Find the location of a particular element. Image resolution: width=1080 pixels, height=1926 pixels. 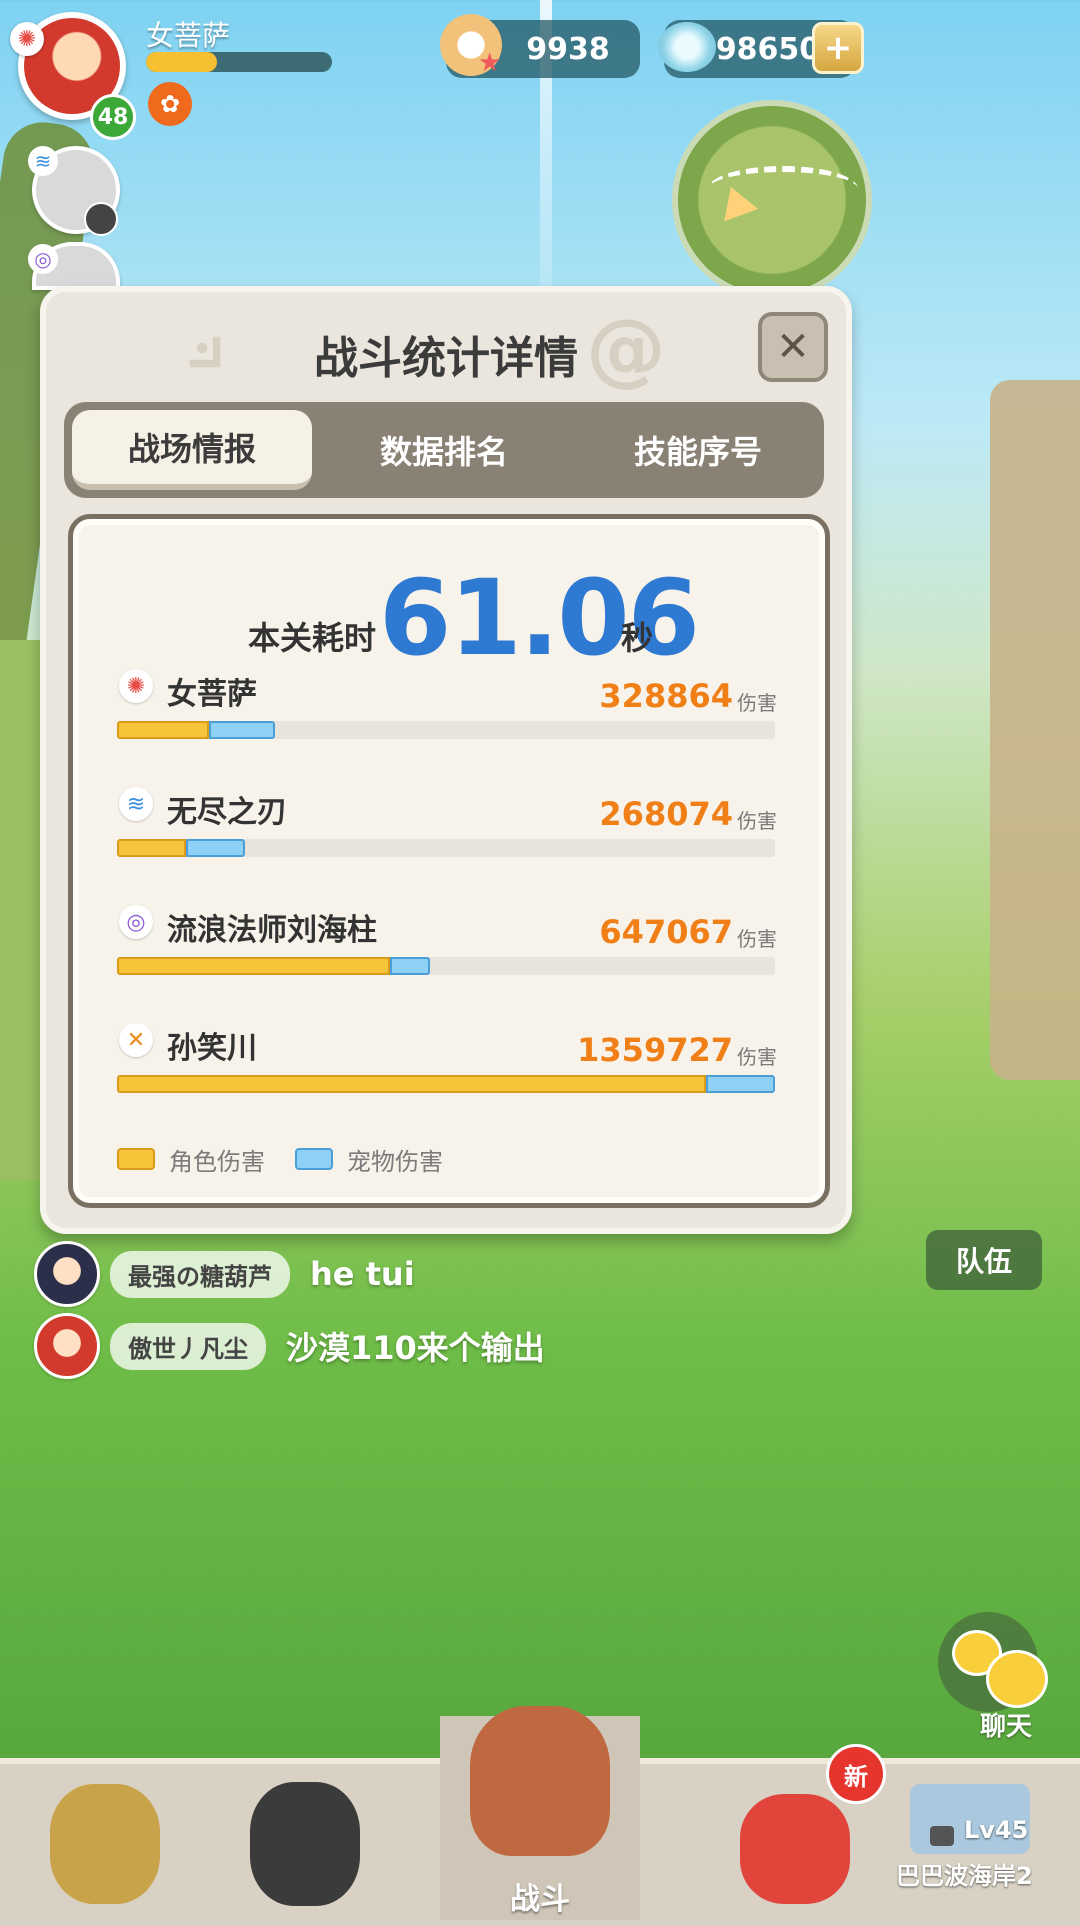

pet-character-icon is located at coordinates (105, 1844).